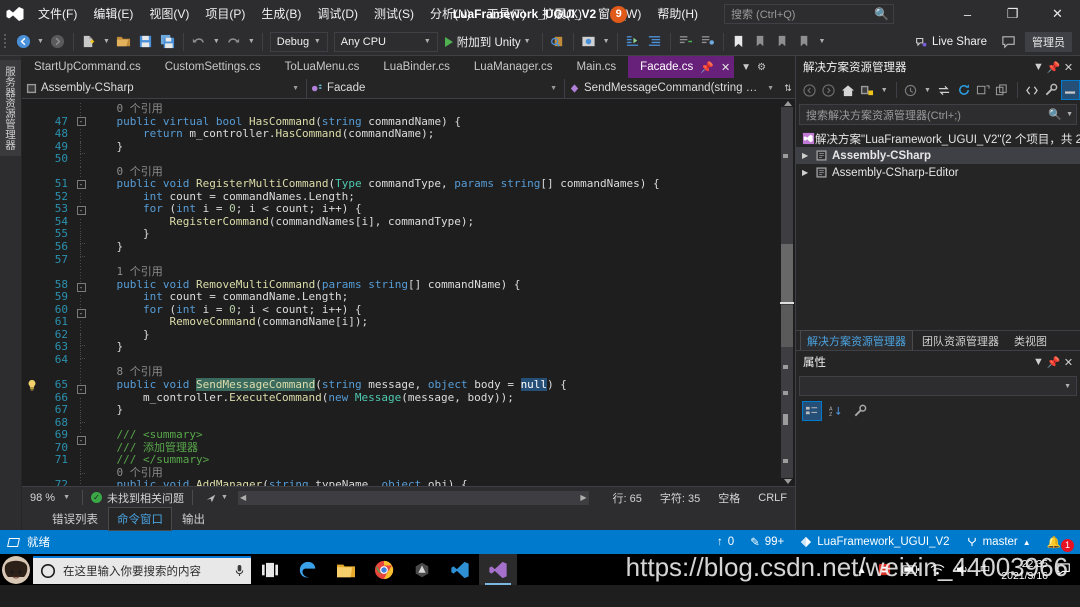 The image size is (1080, 607). I want to click on forward-icon, so click(828, 90).